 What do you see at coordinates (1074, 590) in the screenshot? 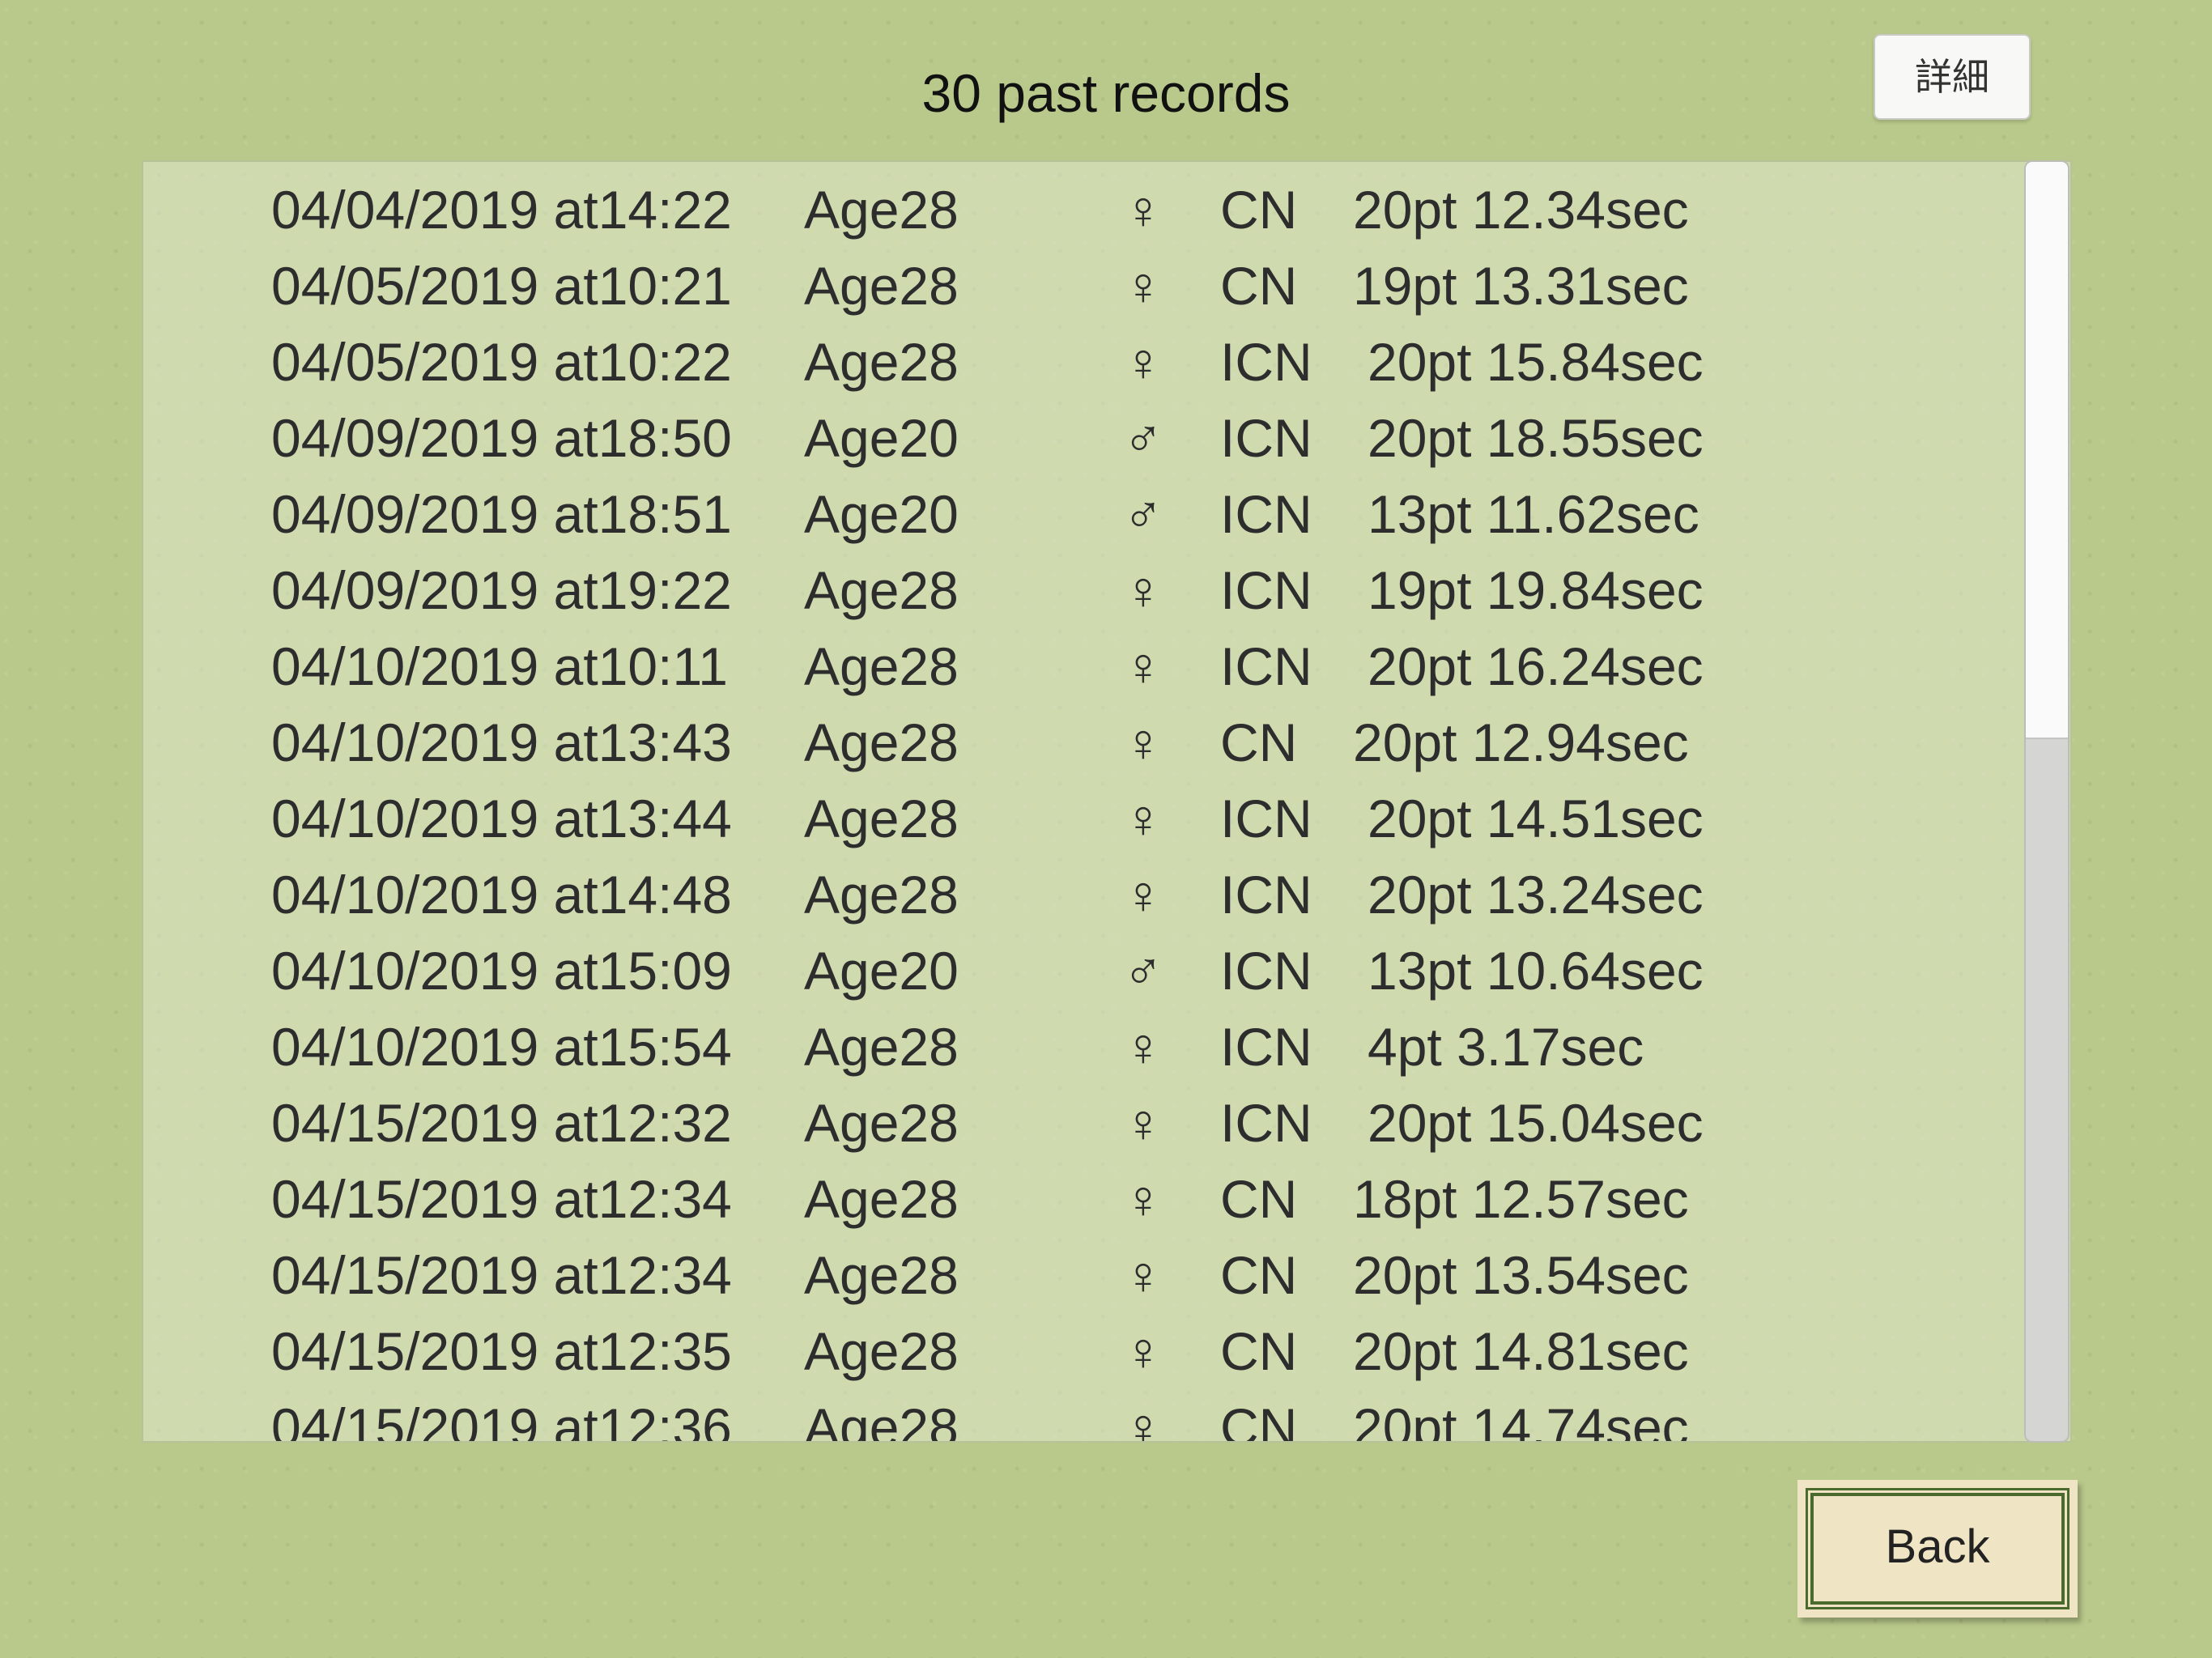
I see `record-row: 04/09/2019 at19:22 Age28 ♀ ICN 19pt 19.84sec` at bounding box center [1074, 590].